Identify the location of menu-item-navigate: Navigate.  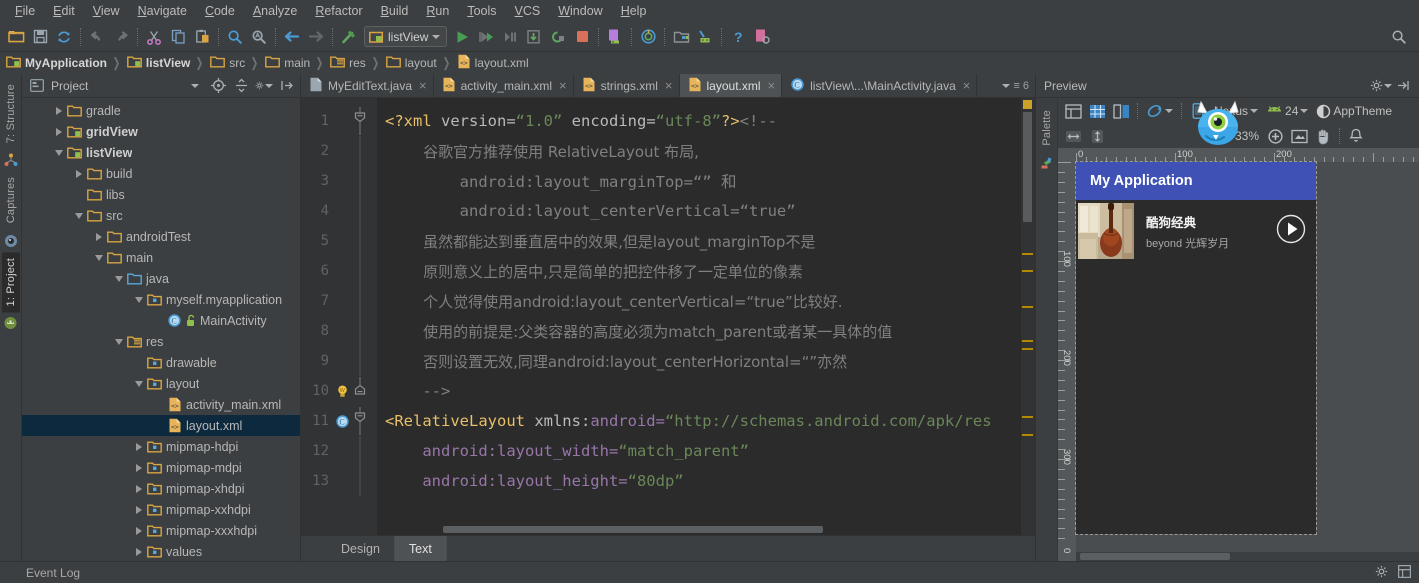
(162, 11).